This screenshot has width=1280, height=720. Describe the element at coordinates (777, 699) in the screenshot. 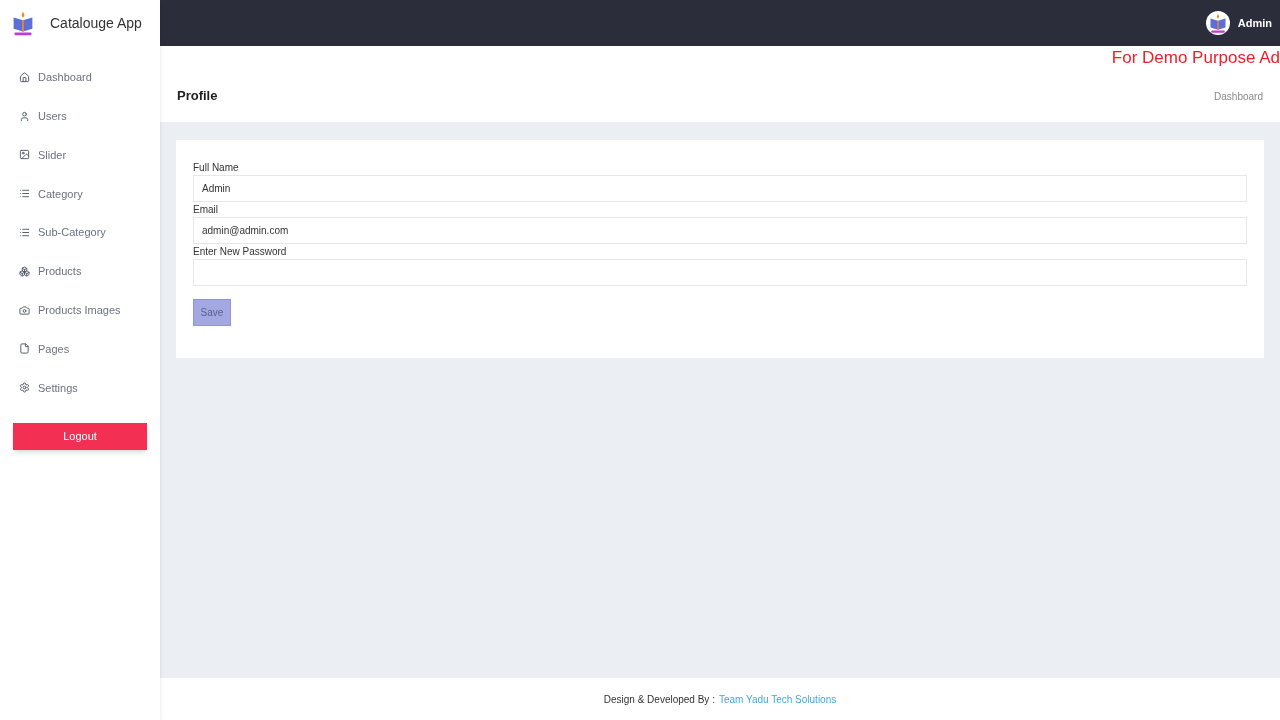

I see `footer-link: Team Yadu Tech Solutions` at that location.